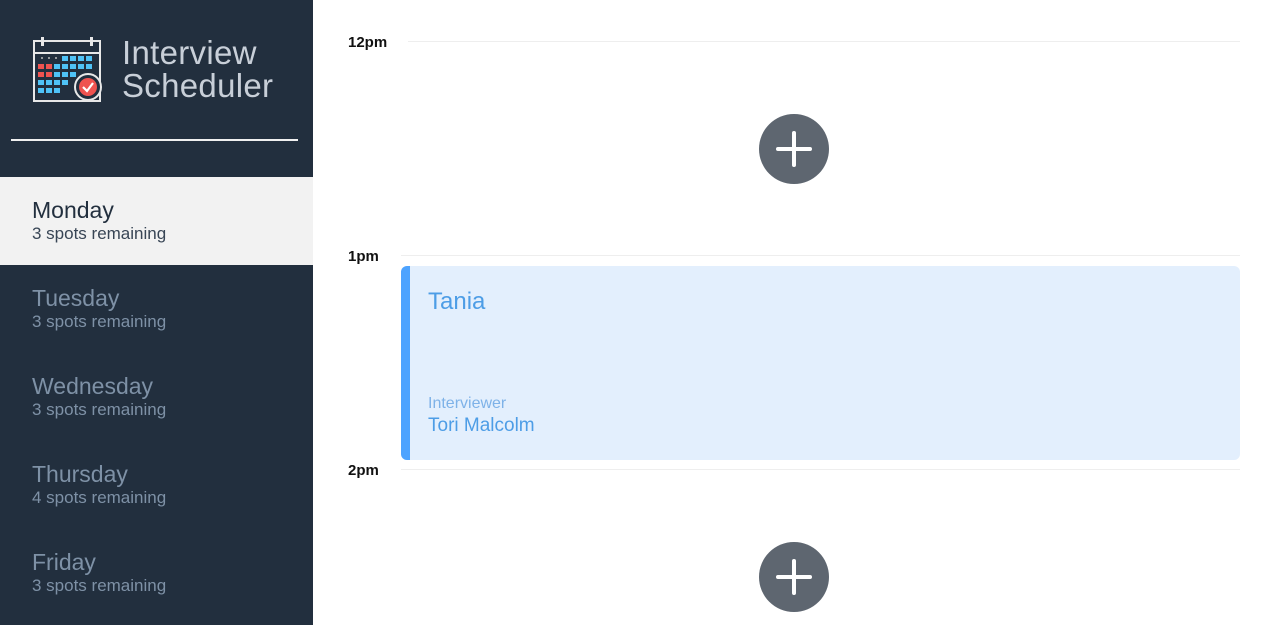 This screenshot has height=625, width=1262. Describe the element at coordinates (64, 562) in the screenshot. I see `day-name: Friday` at that location.